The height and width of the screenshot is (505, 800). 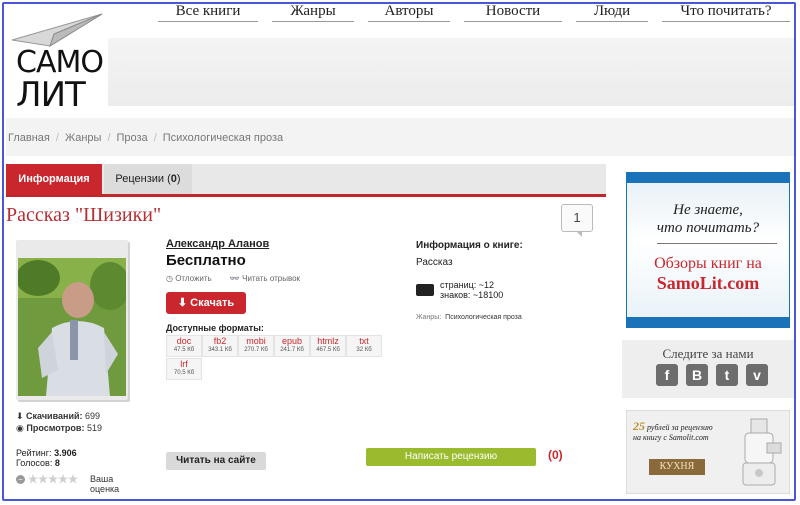 What do you see at coordinates (306, 180) in the screenshot?
I see `tab-bar: Информация Рецензии (0)` at bounding box center [306, 180].